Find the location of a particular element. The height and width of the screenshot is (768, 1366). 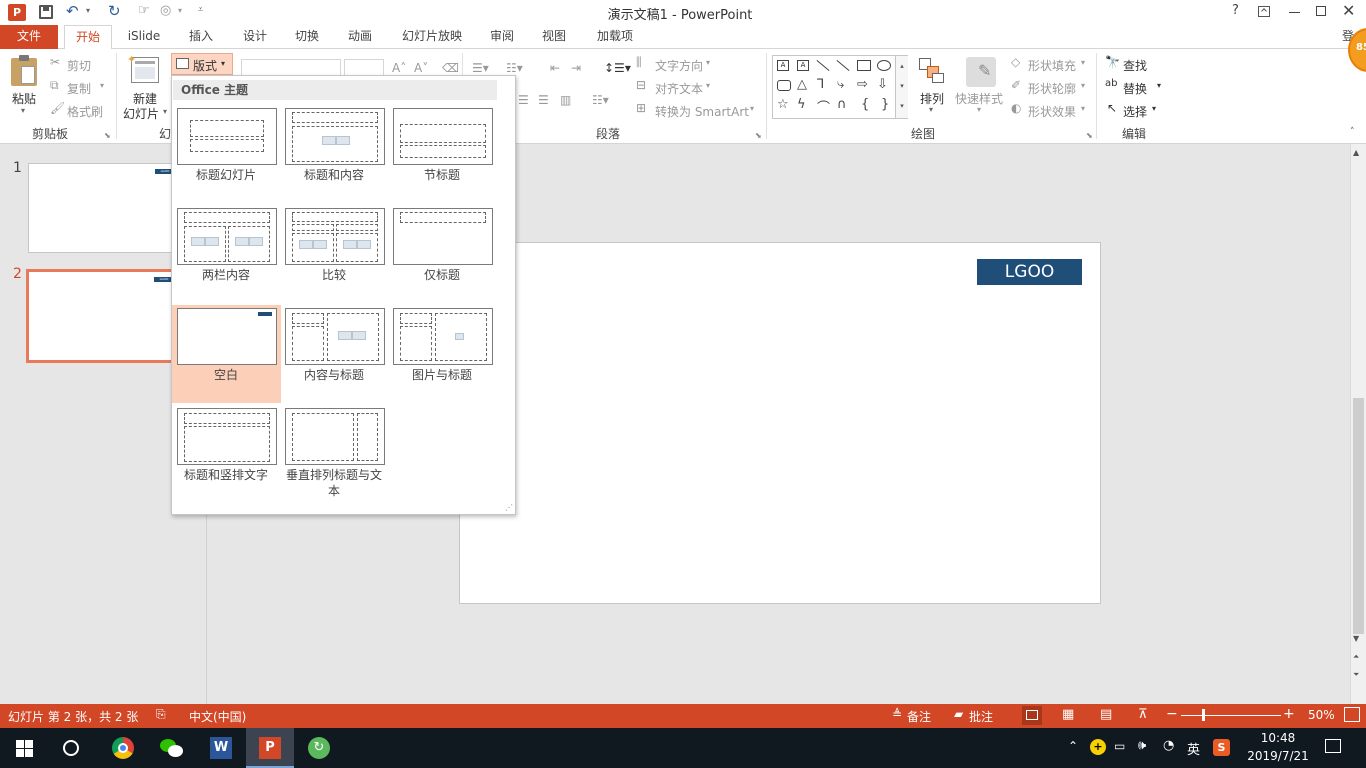

down-arrow-shape-icon: ⇩ is located at coordinates (882, 84).